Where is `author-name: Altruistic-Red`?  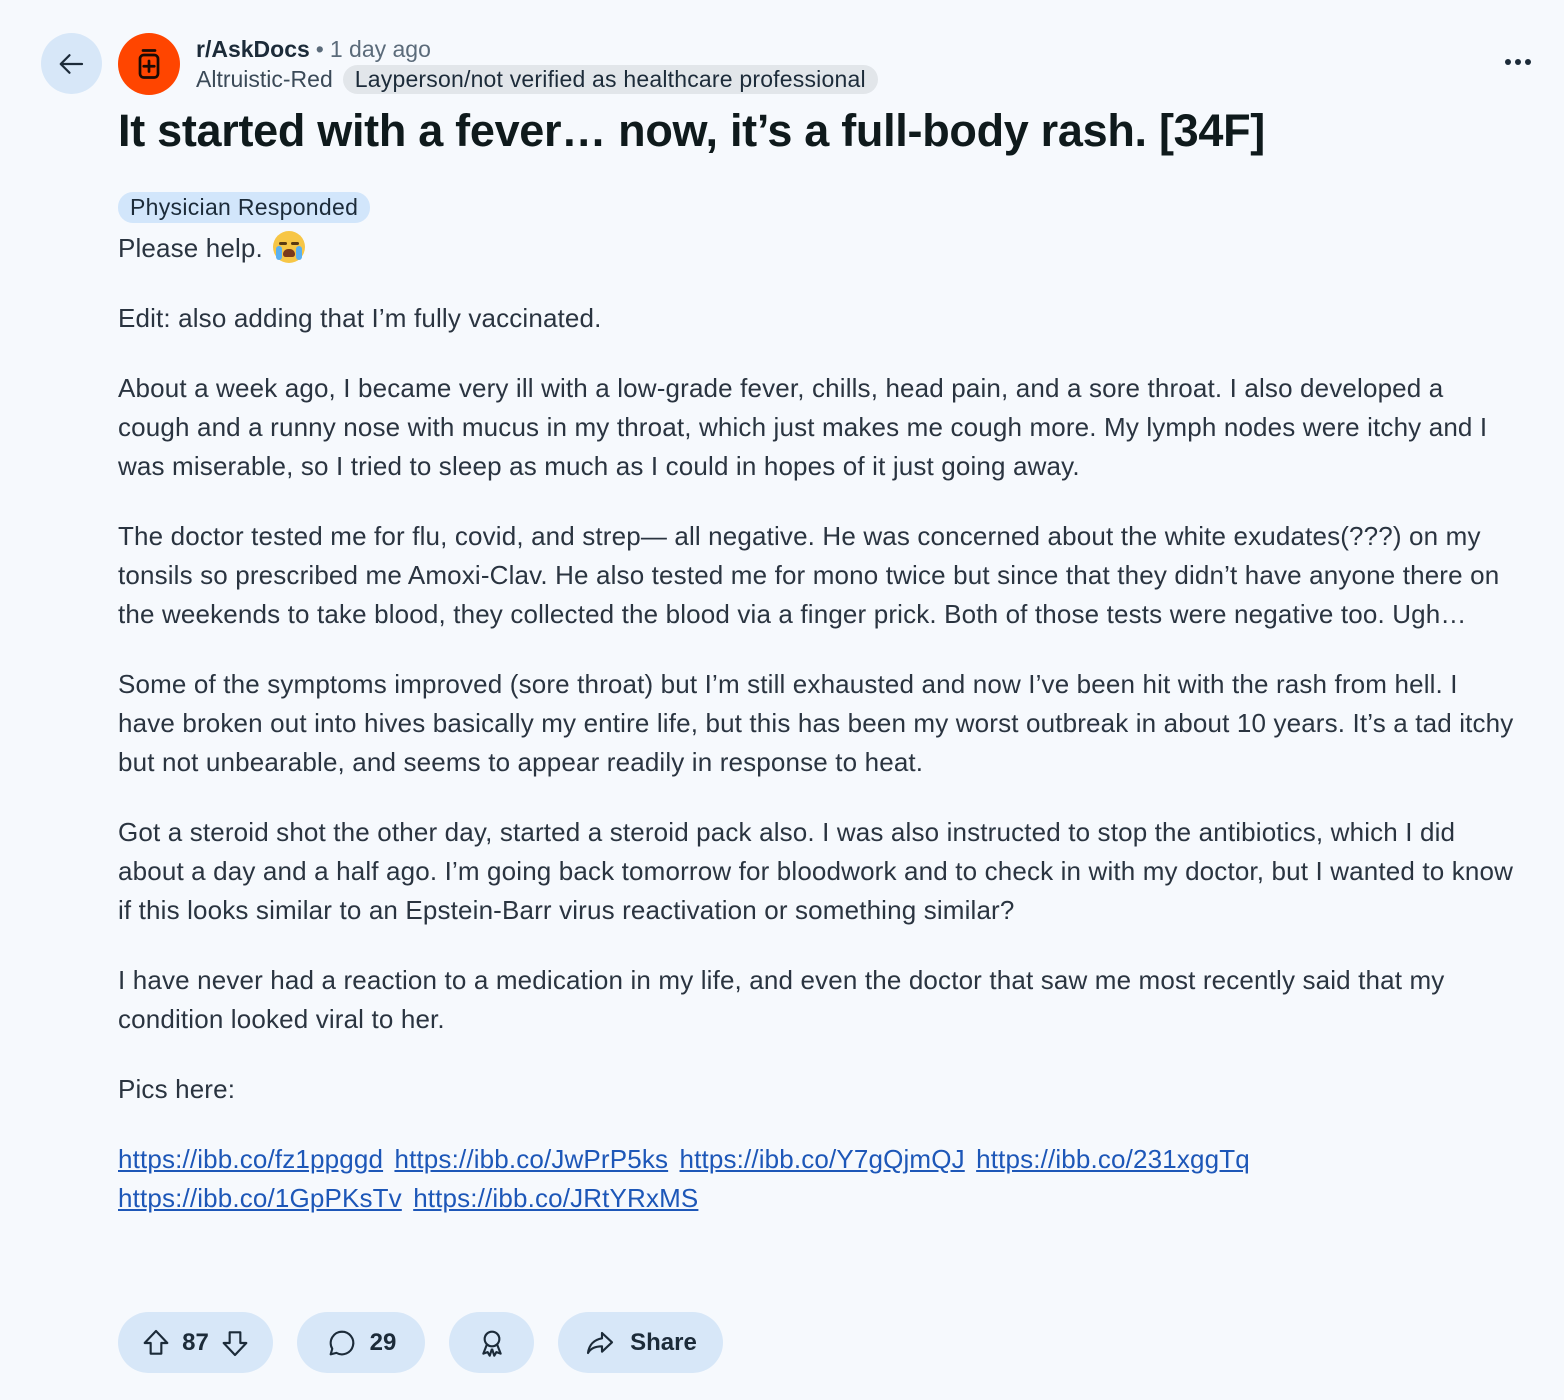
author-name: Altruistic-Red is located at coordinates (264, 79).